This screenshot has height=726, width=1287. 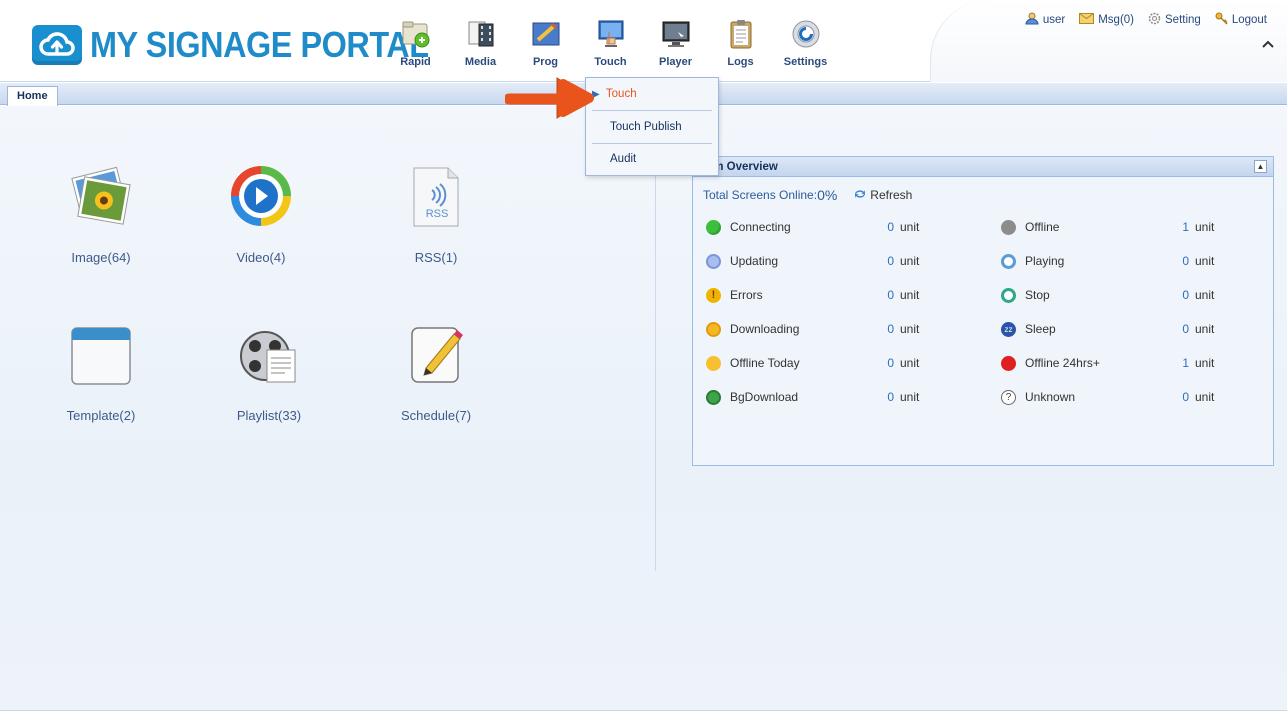 I want to click on status-connecting: Connecting 0 unit, so click(x=812, y=227).